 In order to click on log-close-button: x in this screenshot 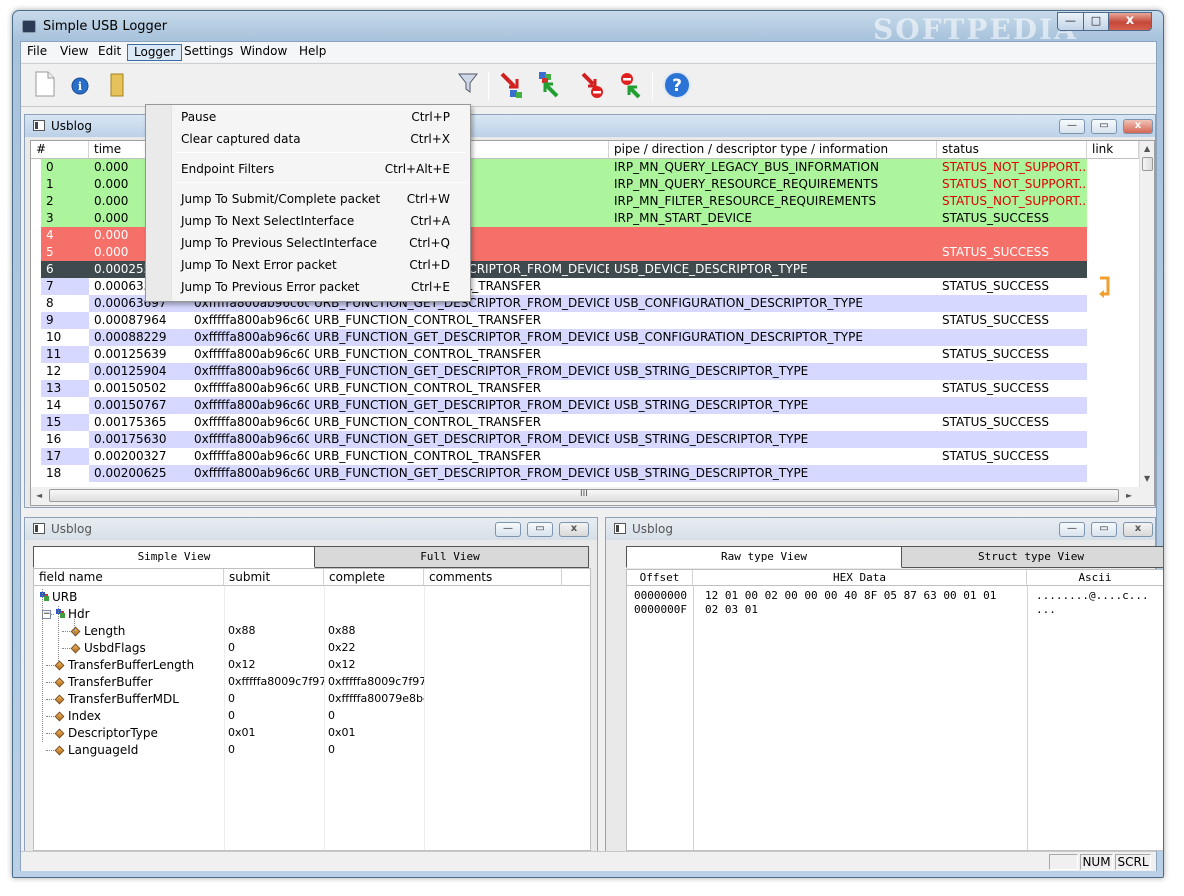, I will do `click(1138, 126)`.